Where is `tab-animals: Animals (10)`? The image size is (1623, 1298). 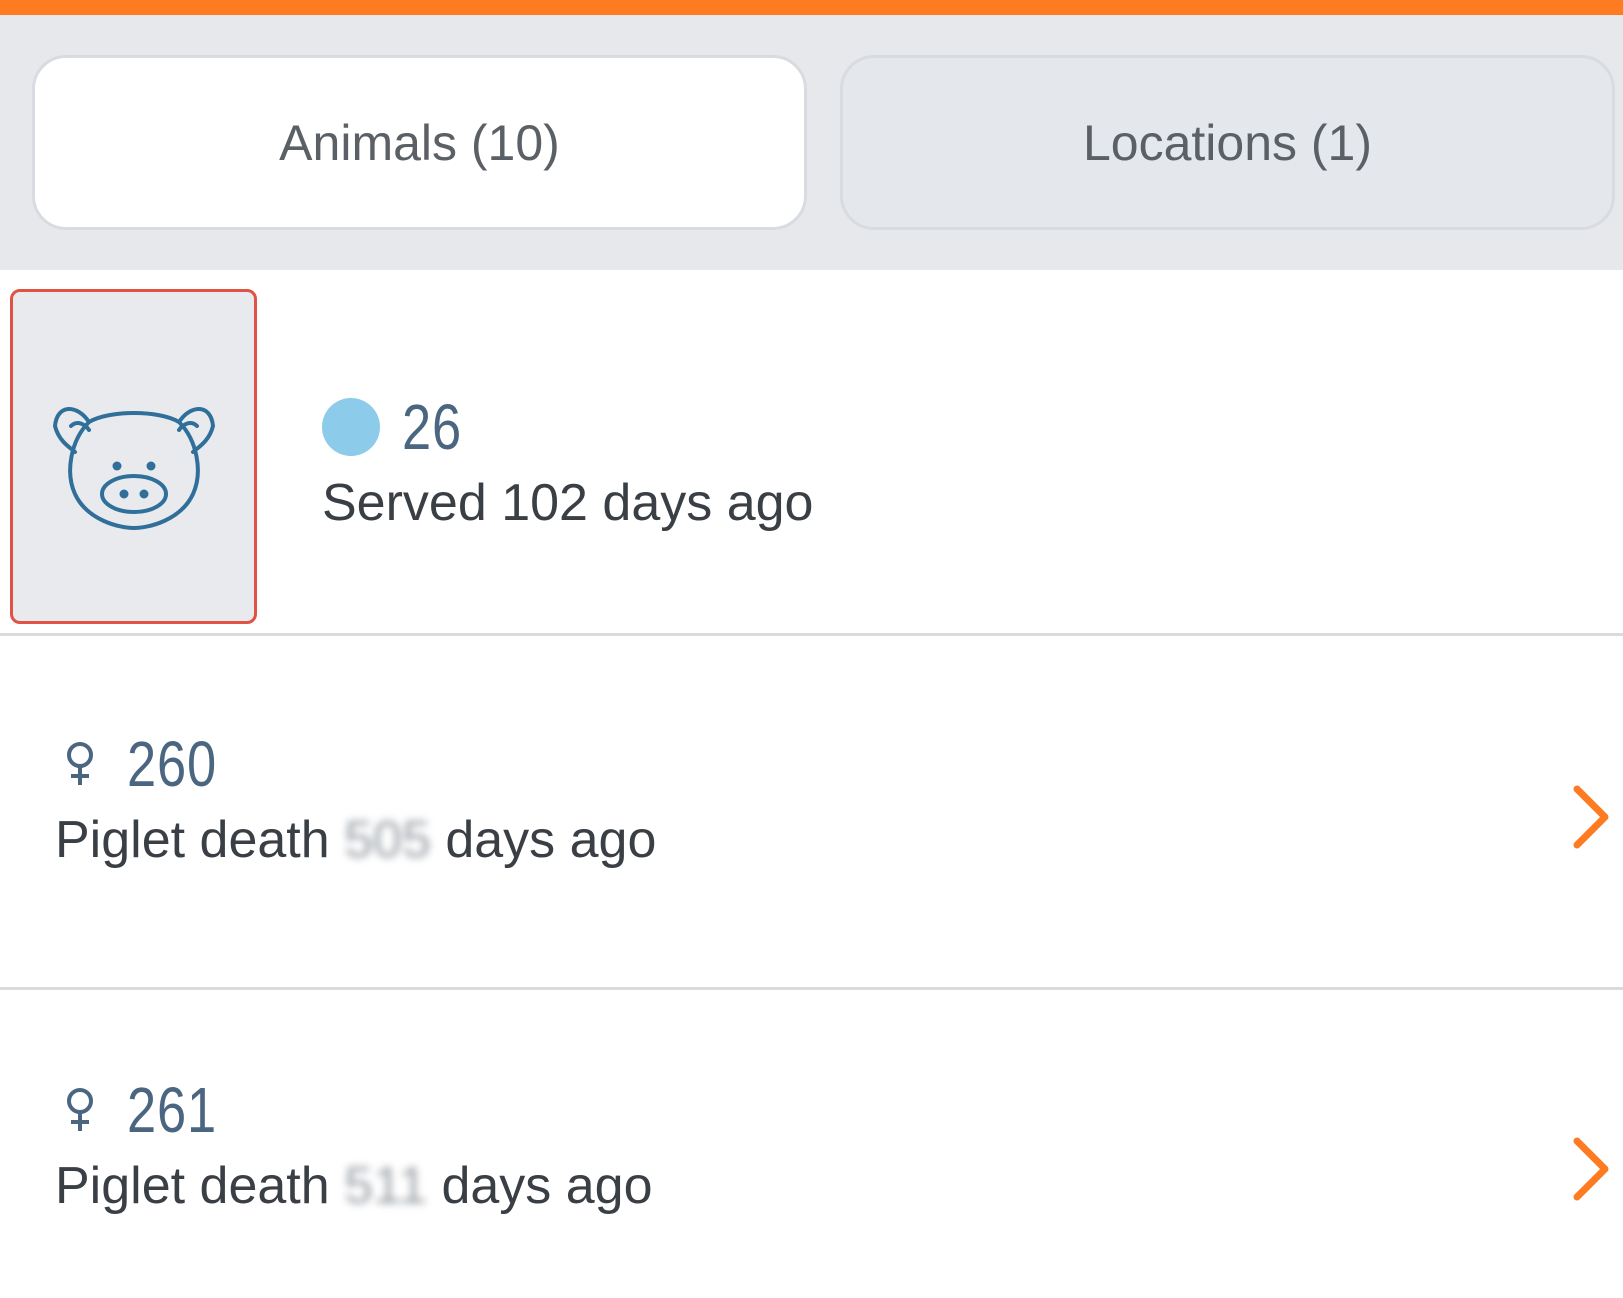 tab-animals: Animals (10) is located at coordinates (419, 142).